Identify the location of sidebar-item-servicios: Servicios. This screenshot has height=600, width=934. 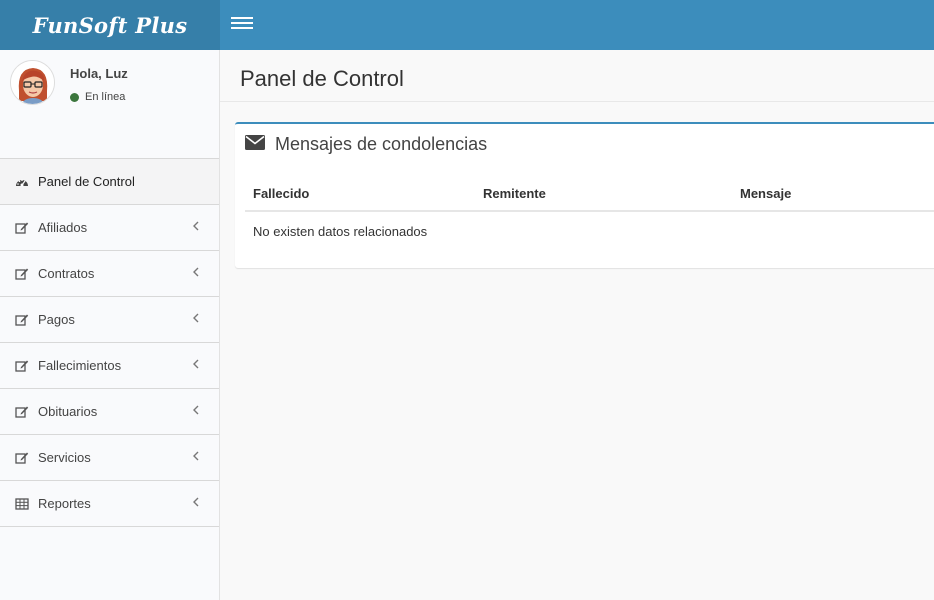
(109, 458).